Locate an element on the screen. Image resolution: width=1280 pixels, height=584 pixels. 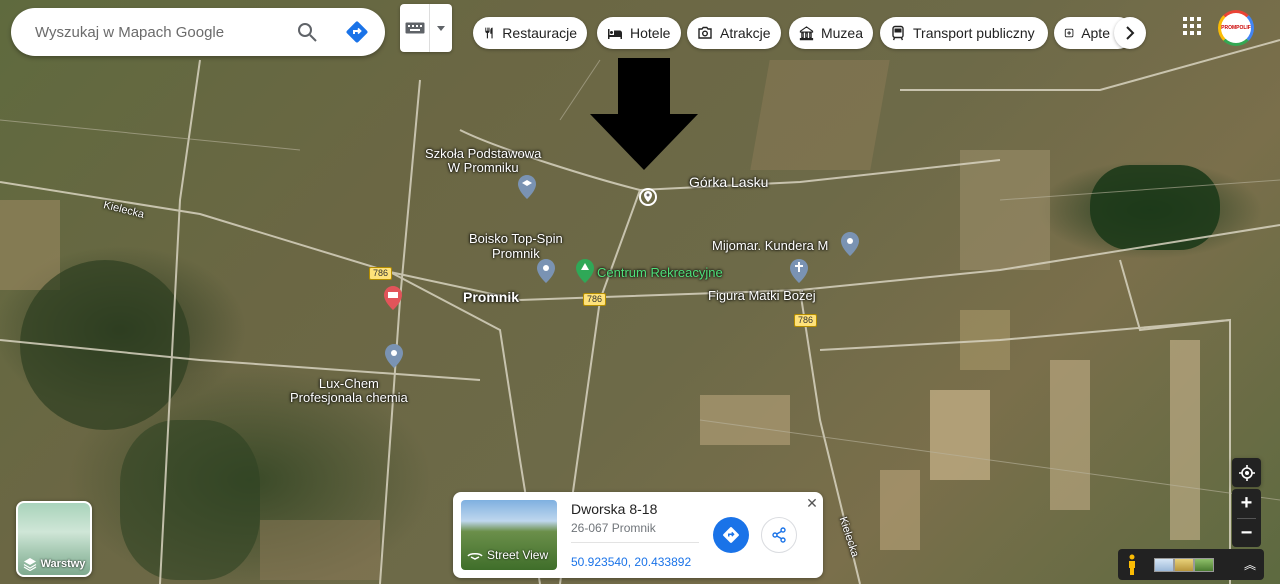
share-button is located at coordinates (779, 535).